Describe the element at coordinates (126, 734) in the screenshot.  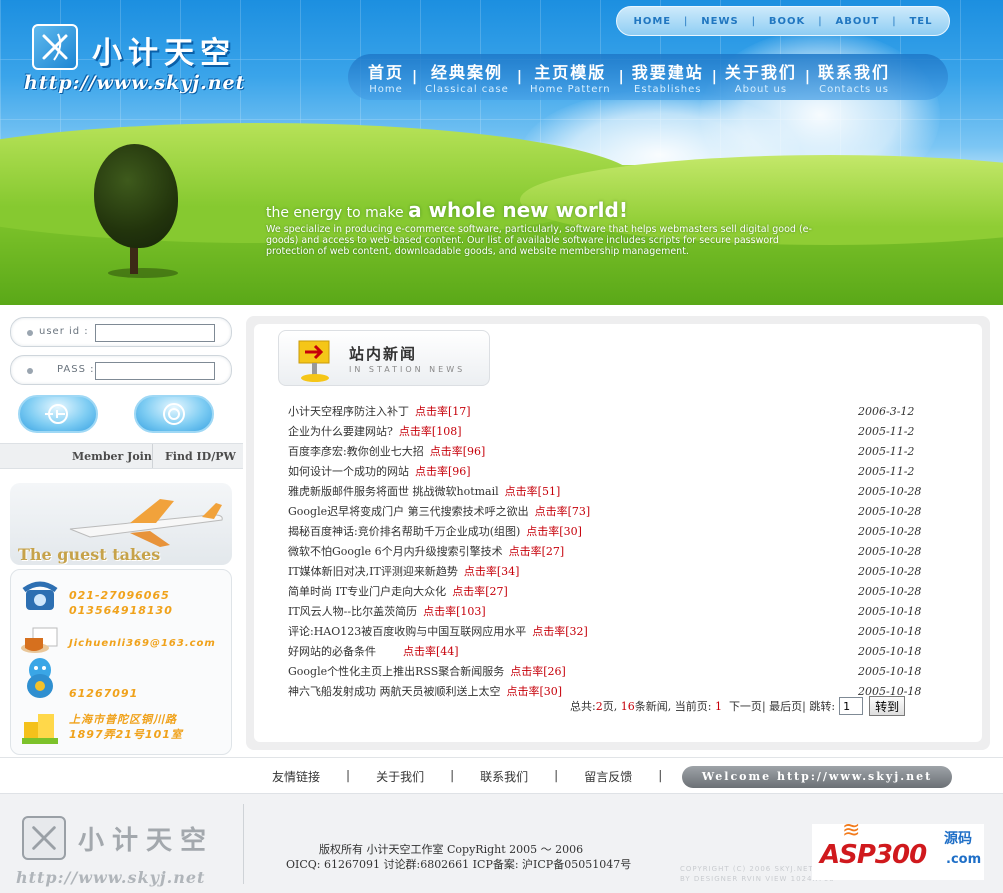
I see `address-line-2: 1897弄21号101室` at that location.